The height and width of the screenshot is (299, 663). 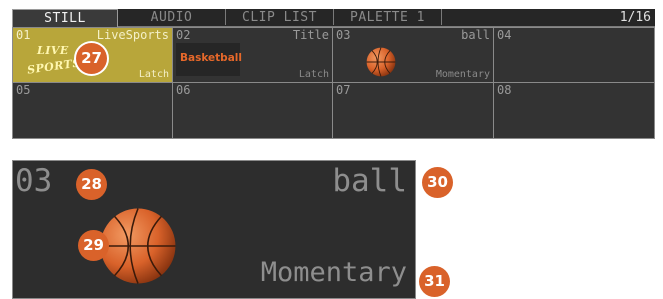 What do you see at coordinates (333, 272) in the screenshot?
I see `detail-mode: Momentary` at bounding box center [333, 272].